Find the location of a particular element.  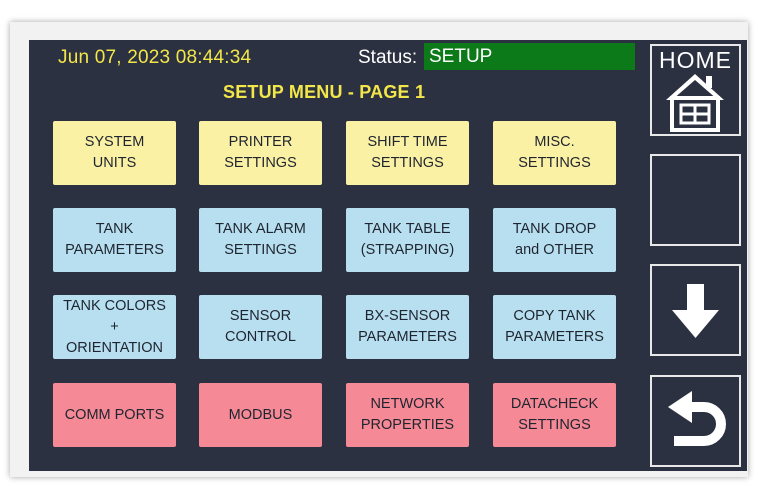

scroll-down-button is located at coordinates (695, 310).